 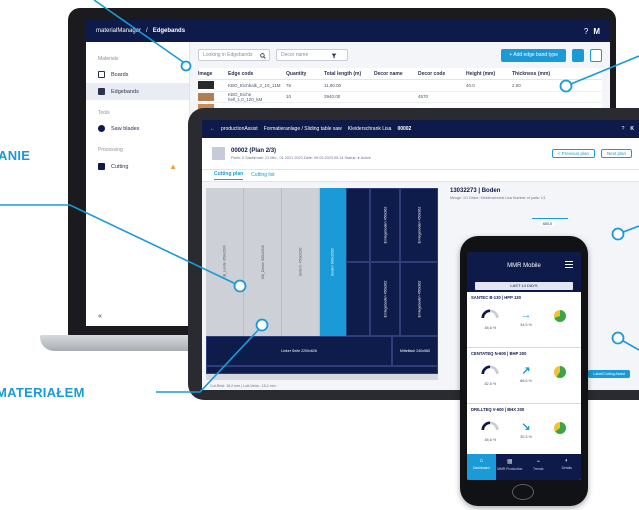 I want to click on bottom-tab-bar: ⌂ Dashboard ▦ MMR Production ⌁ Trends ◐ Details, so click(x=524, y=467).